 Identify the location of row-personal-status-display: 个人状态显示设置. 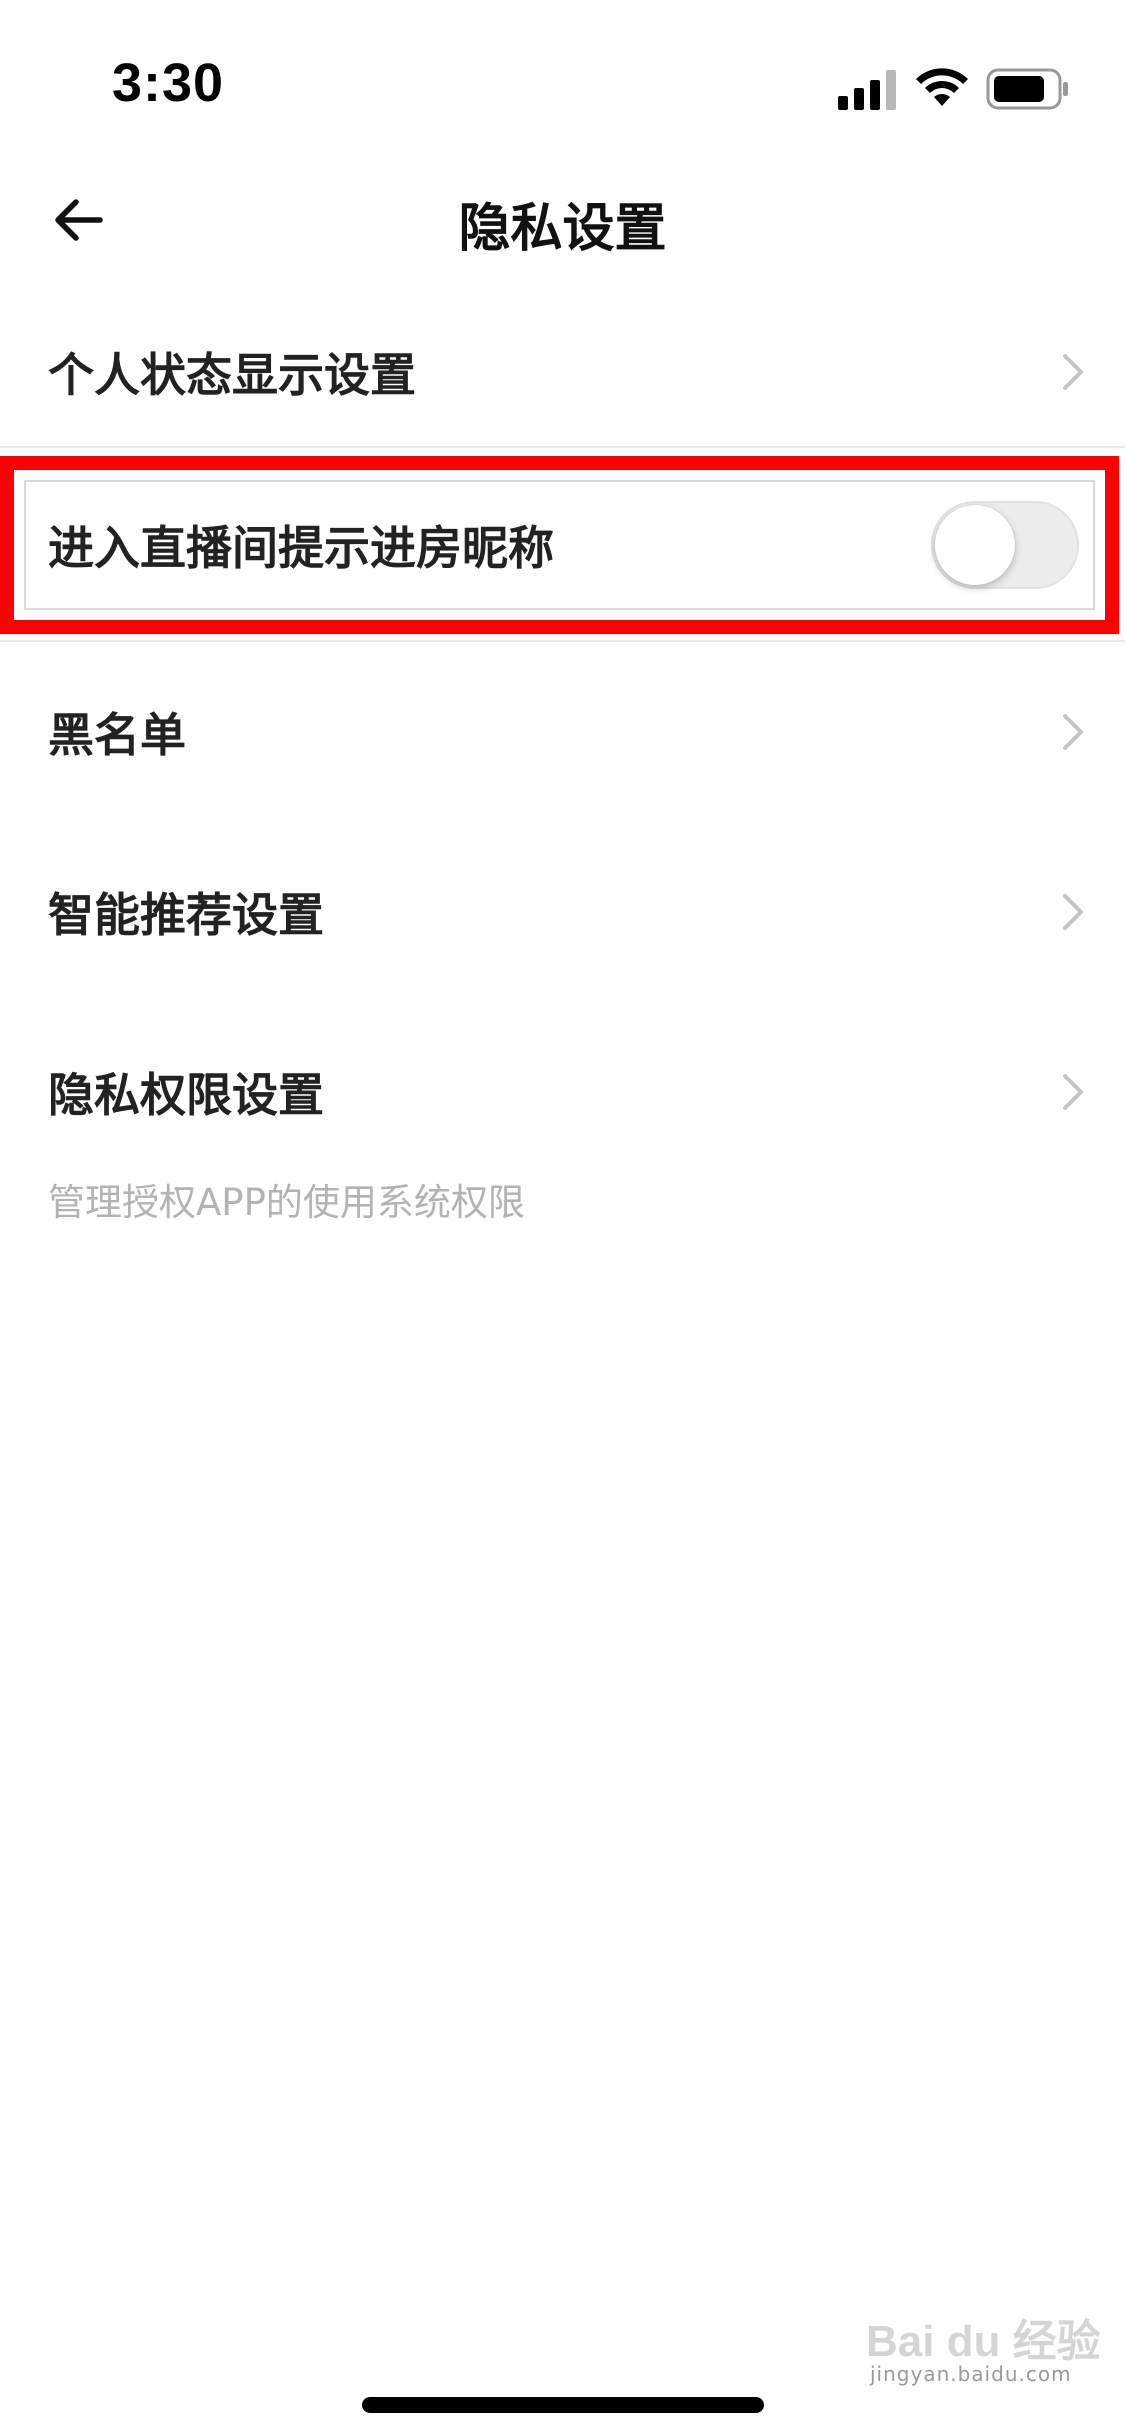
(562, 372).